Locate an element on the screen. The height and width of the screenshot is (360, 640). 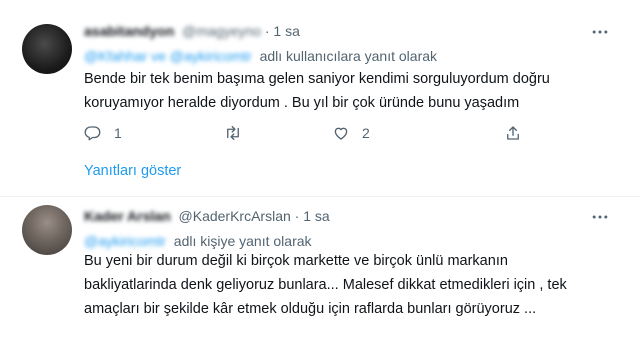
tweet-header: Kader Arslan @KaderKrcArslan · 1 sa is located at coordinates (207, 216).